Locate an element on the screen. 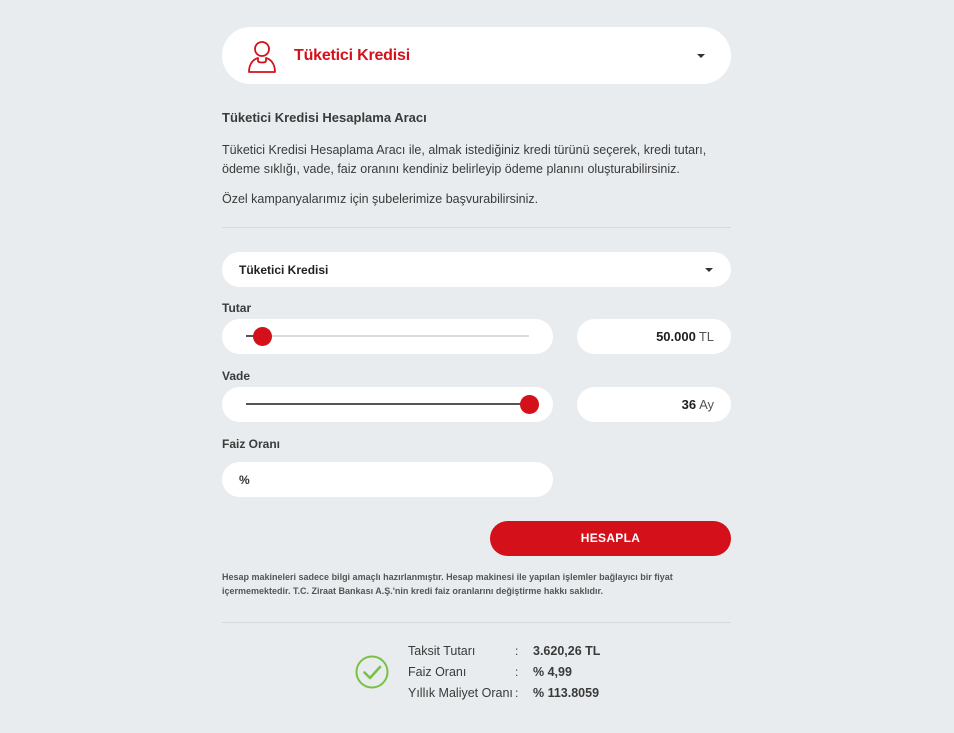  credit-type-select: Tüketici Kredisi is located at coordinates (476, 269).